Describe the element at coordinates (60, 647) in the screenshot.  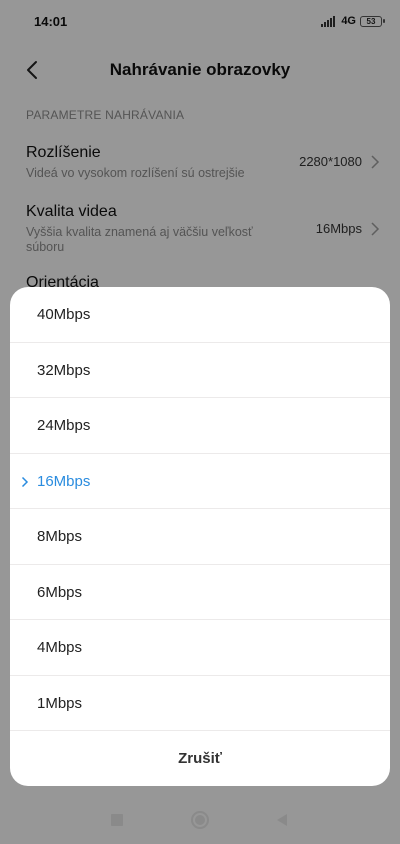
I see `option-label: 4Mbps` at that location.